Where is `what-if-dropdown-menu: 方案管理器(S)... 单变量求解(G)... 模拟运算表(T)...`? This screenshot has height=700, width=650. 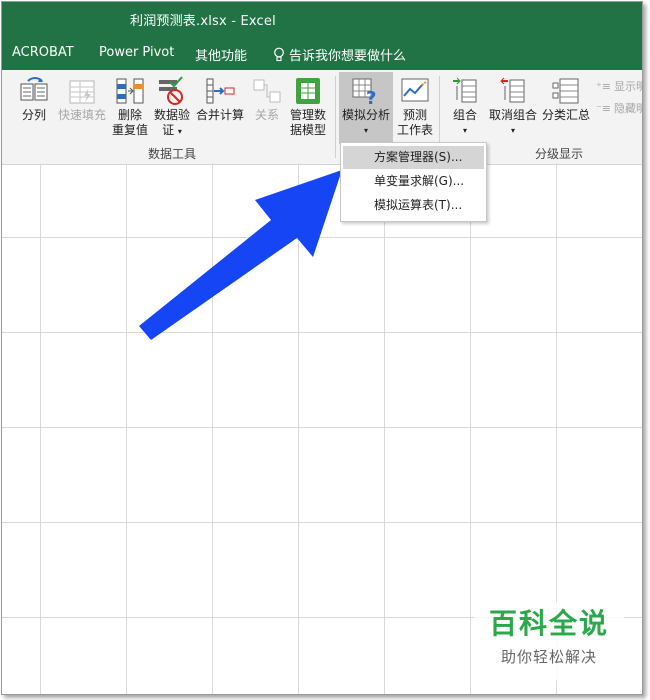
what-if-dropdown-menu: 方案管理器(S)... 单变量求解(G)... 模拟运算表(T)... is located at coordinates (413, 182).